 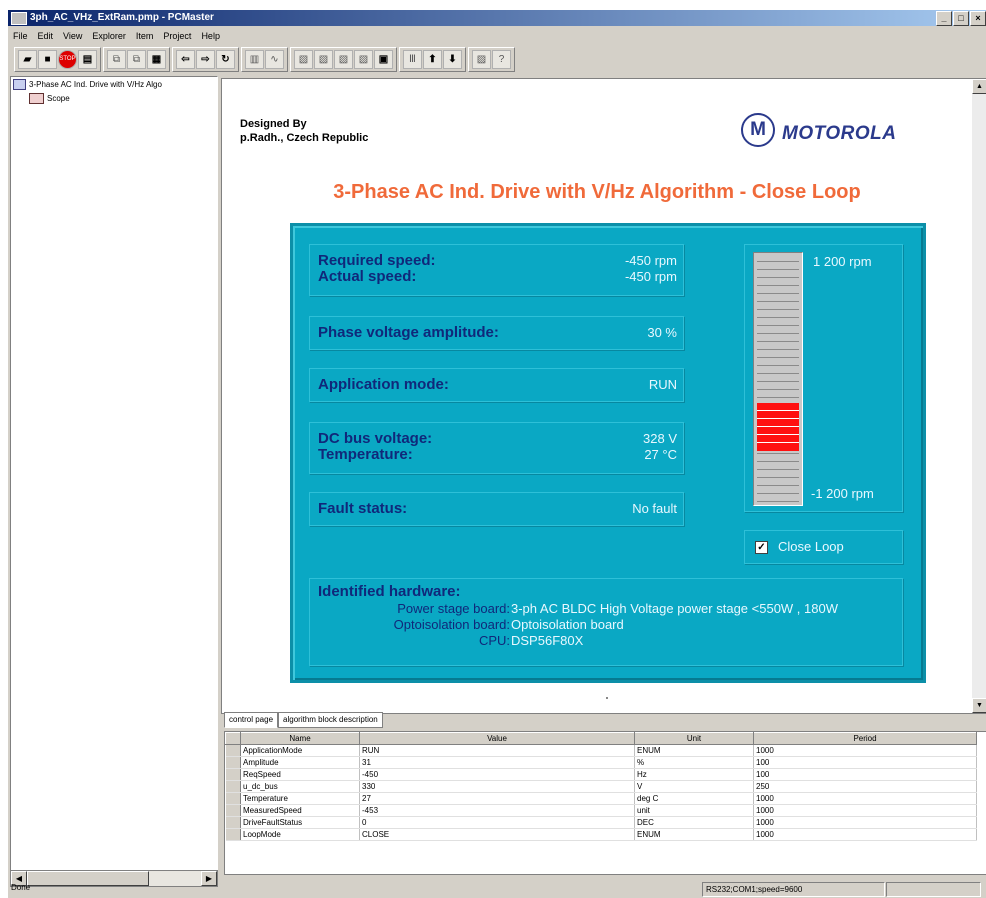 I want to click on down-arrow-icon: ⬇, so click(x=452, y=59).